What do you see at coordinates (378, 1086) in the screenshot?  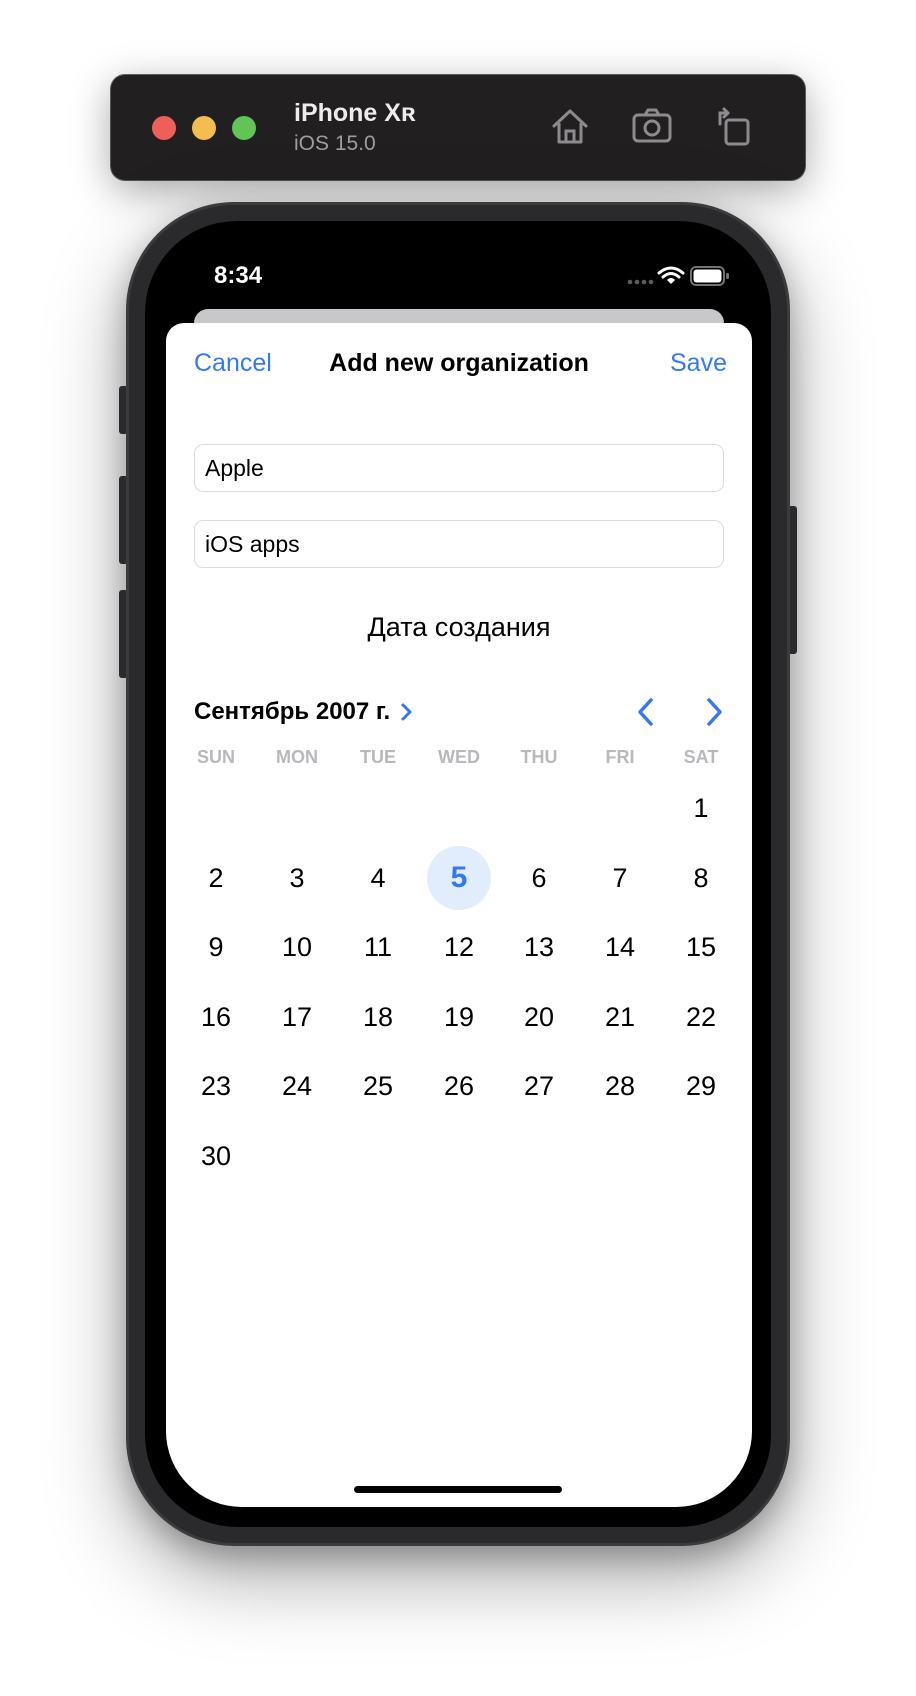 I see `calendar-day: 25` at bounding box center [378, 1086].